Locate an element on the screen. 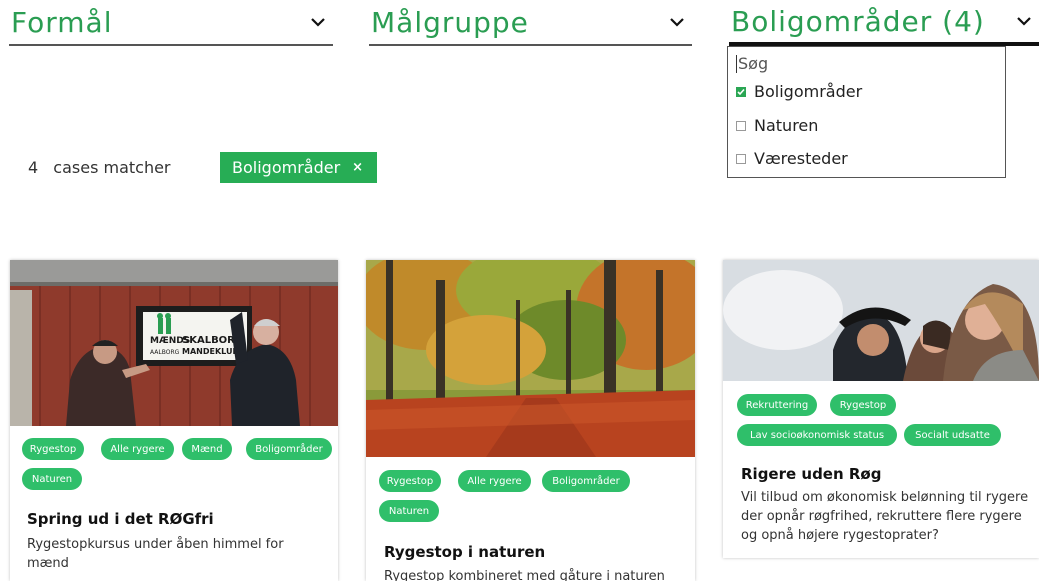  case-title: Rigere uden Røg is located at coordinates (811, 474).